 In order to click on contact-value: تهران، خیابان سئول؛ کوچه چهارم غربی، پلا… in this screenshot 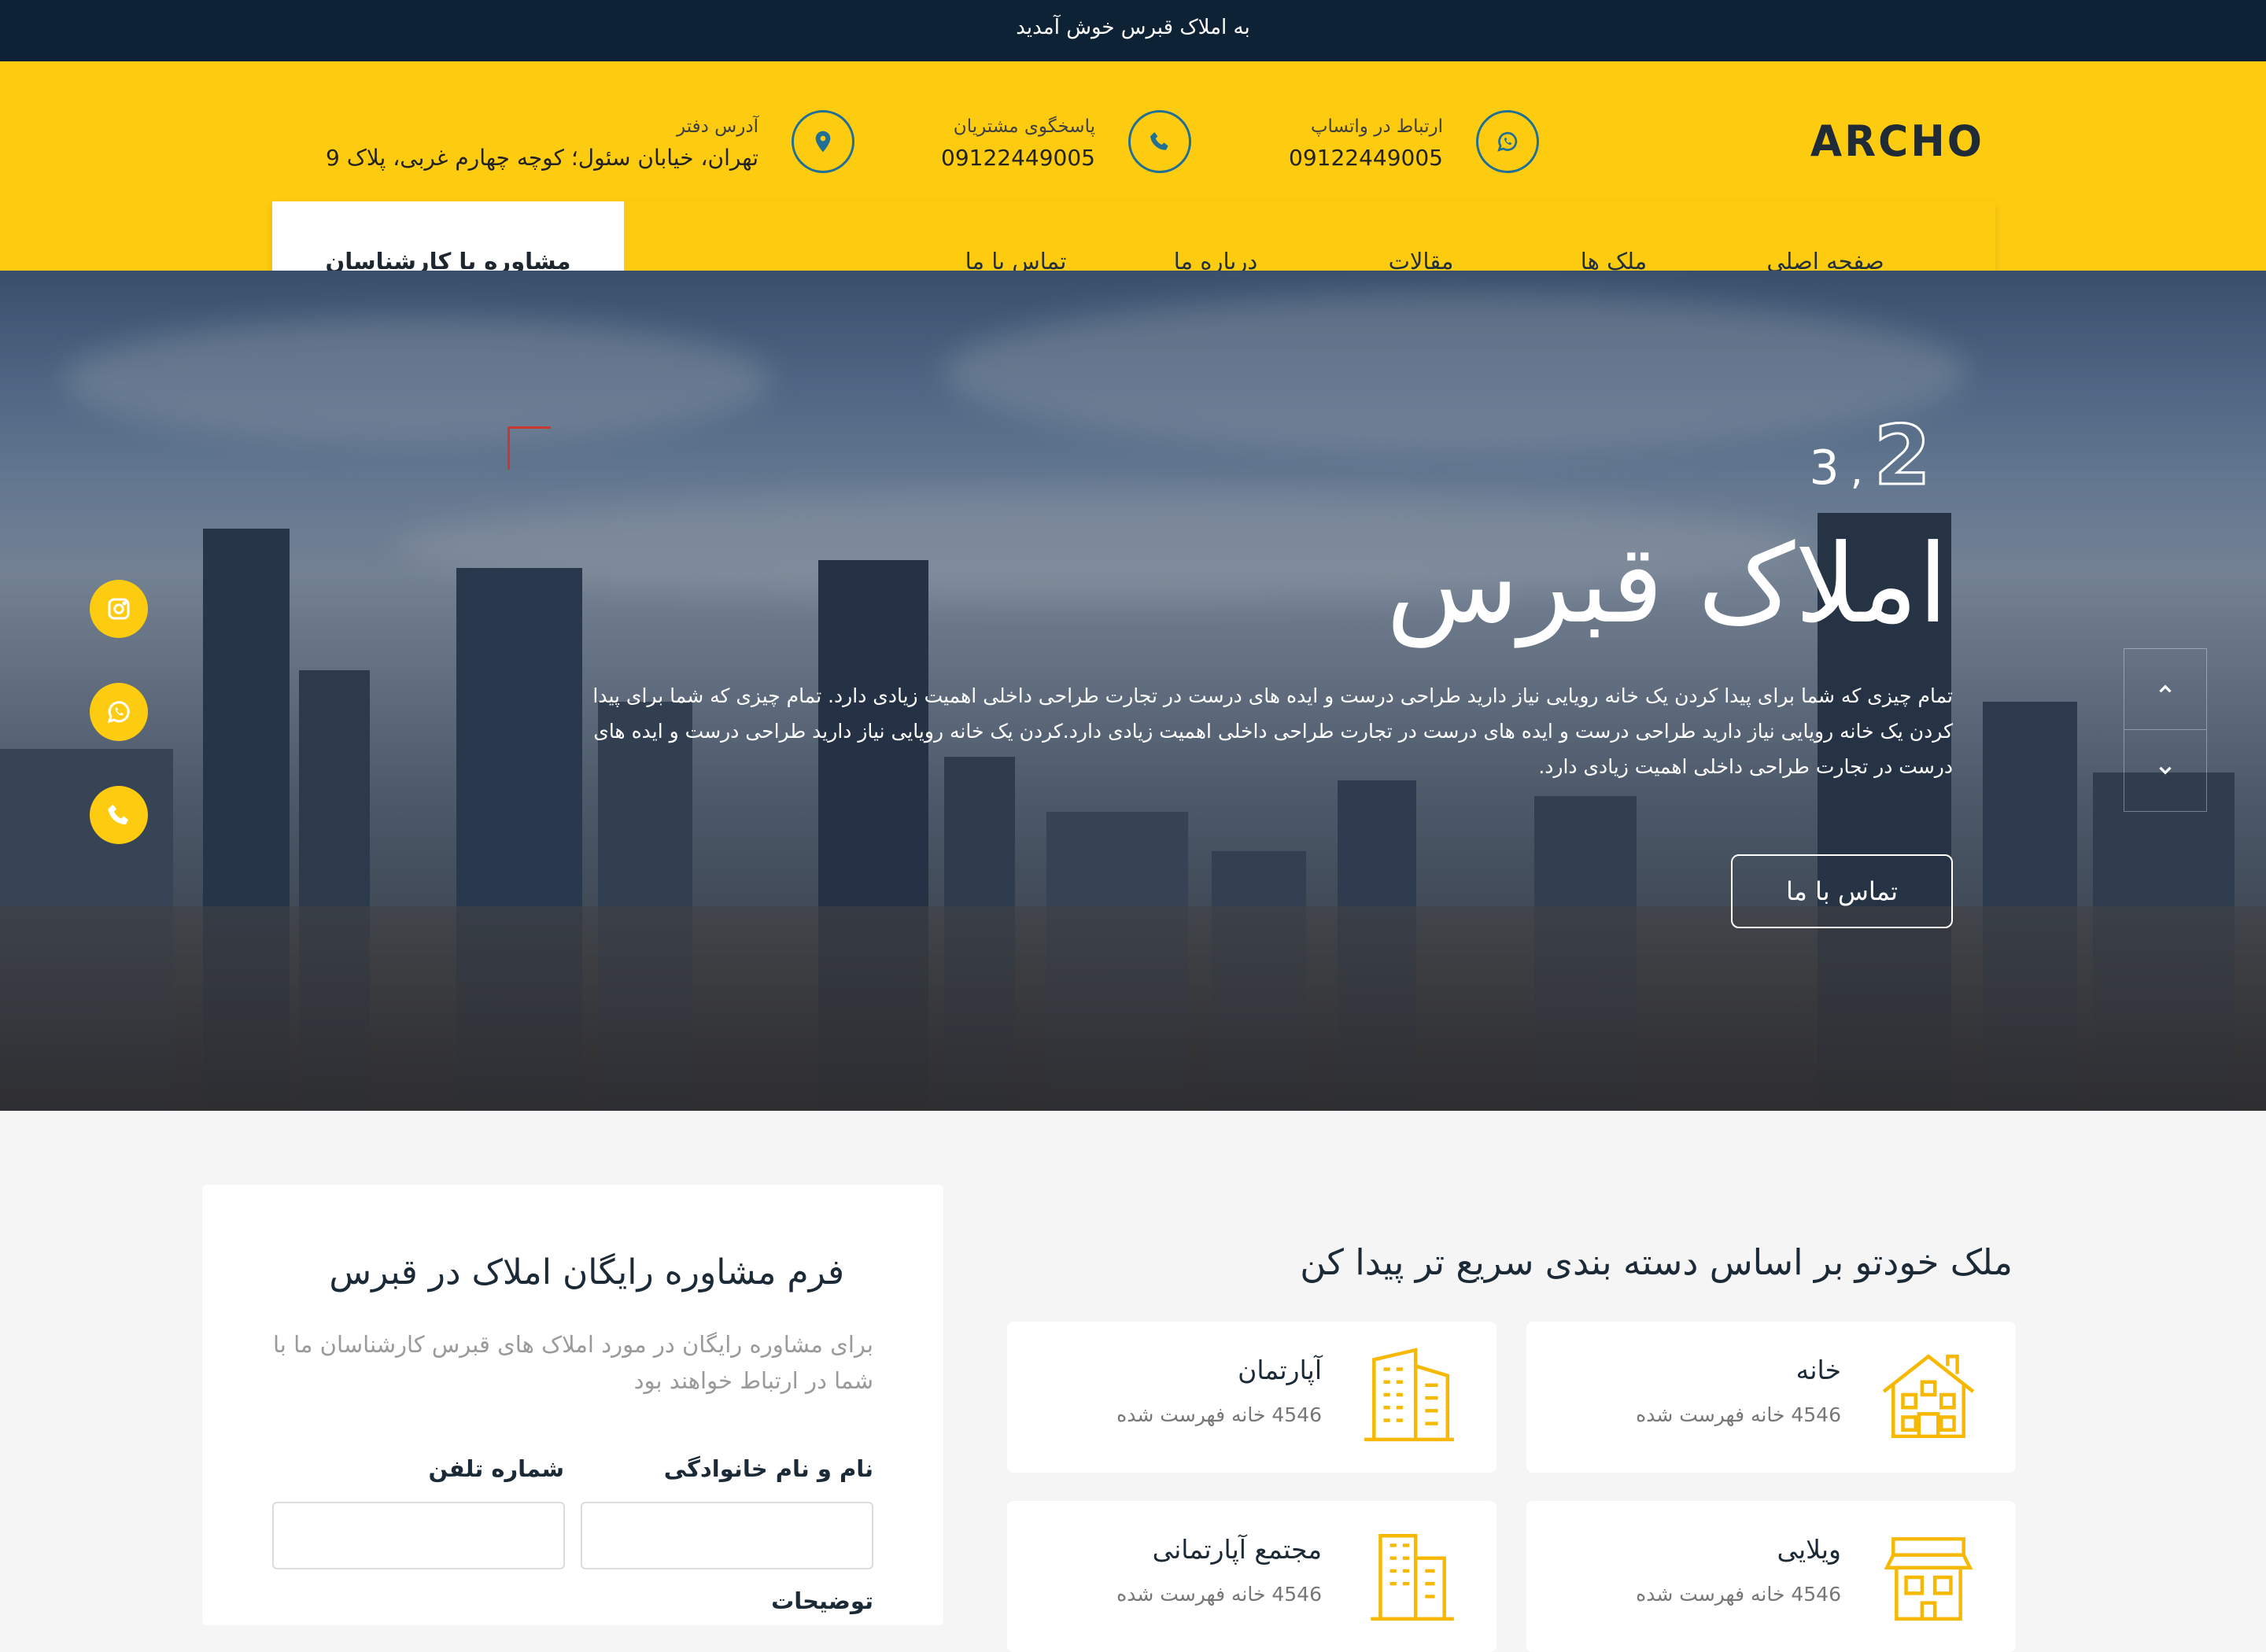, I will do `click(542, 158)`.